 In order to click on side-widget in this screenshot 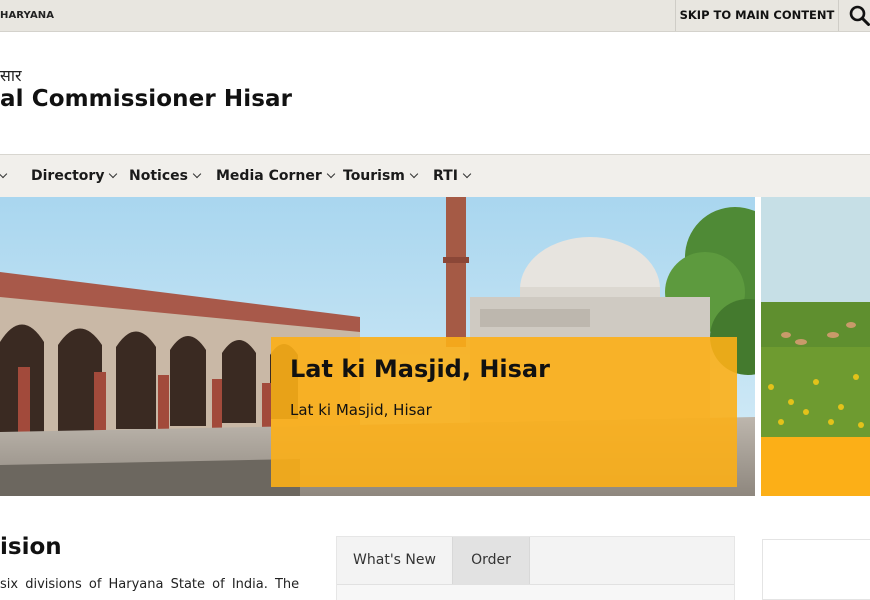, I will do `click(816, 569)`.